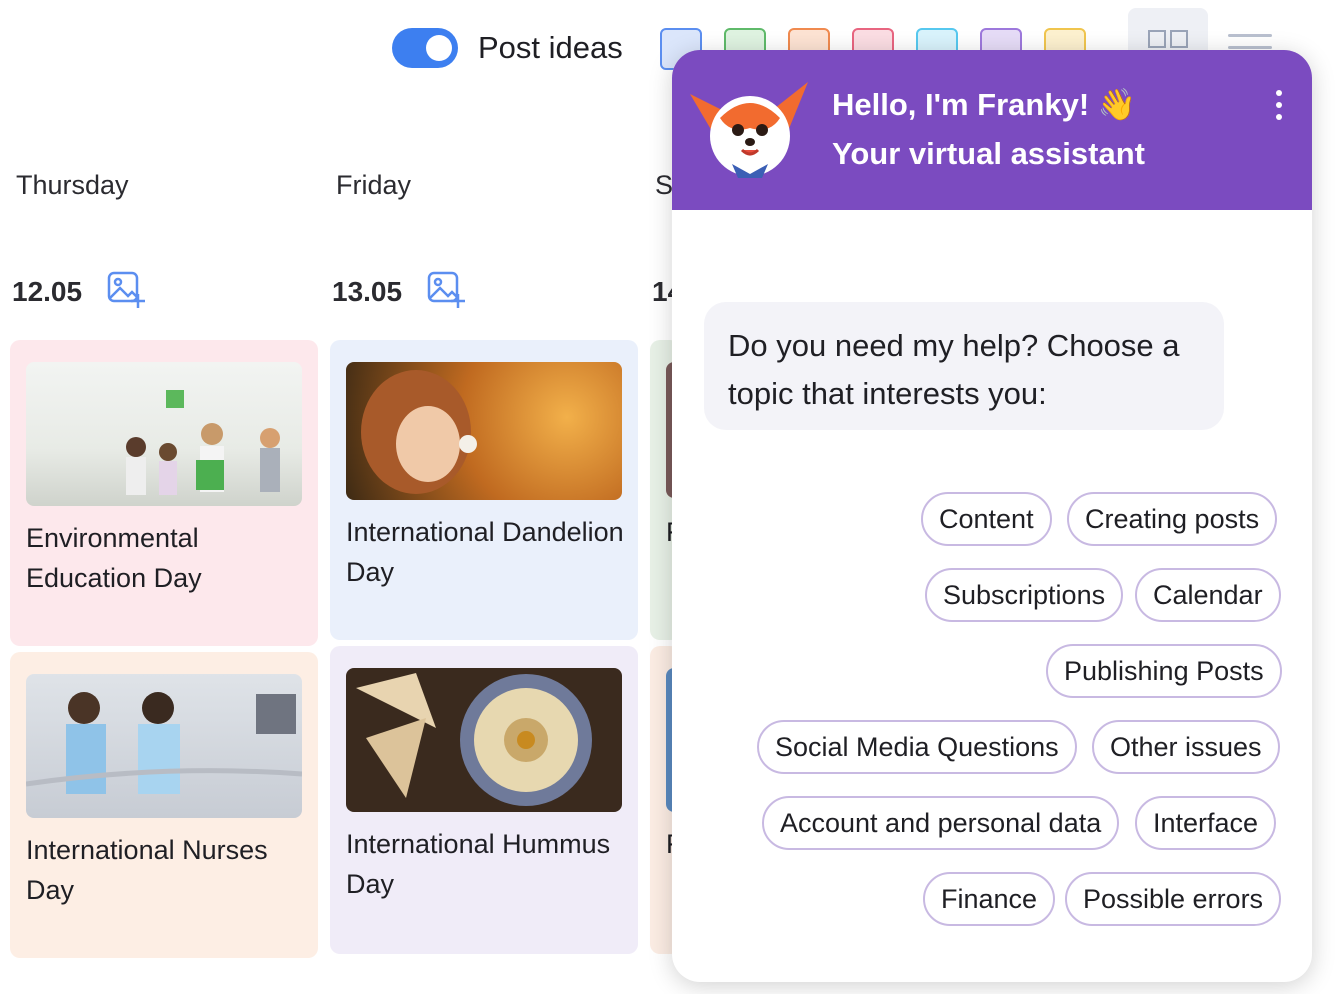 The height and width of the screenshot is (994, 1336). I want to click on topic-chip-social-media-questions: Social Media Questions, so click(917, 747).